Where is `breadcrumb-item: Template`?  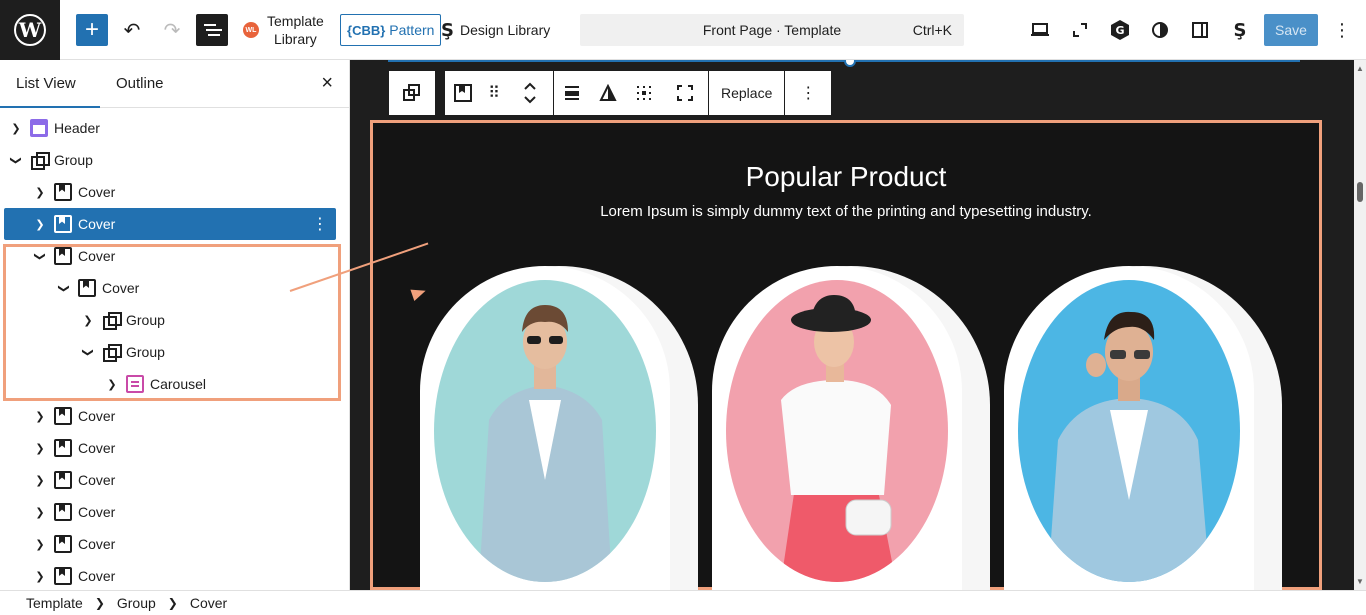 breadcrumb-item: Template is located at coordinates (54, 603).